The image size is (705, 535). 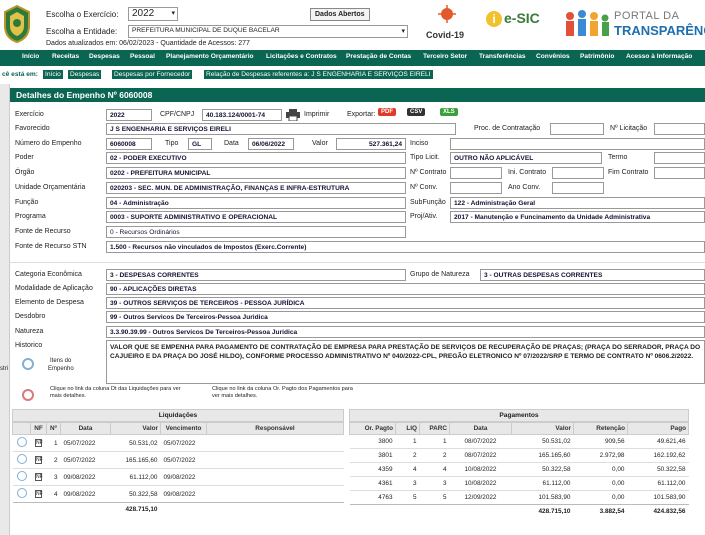 I want to click on cell-n: 2, so click(x=53, y=460).